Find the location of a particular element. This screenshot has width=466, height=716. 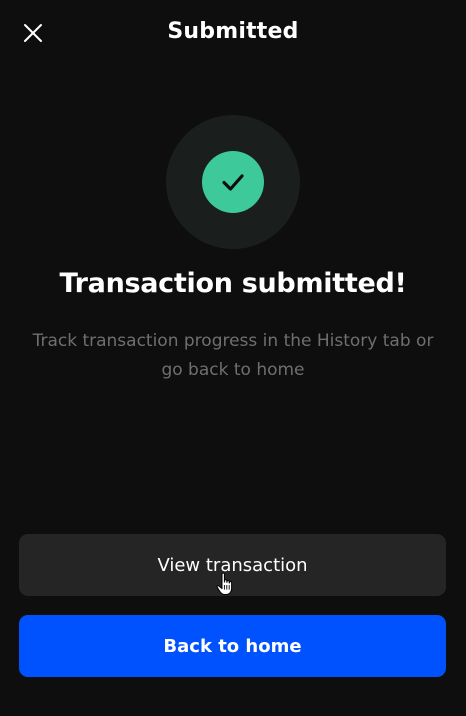

success-badge is located at coordinates (233, 182).